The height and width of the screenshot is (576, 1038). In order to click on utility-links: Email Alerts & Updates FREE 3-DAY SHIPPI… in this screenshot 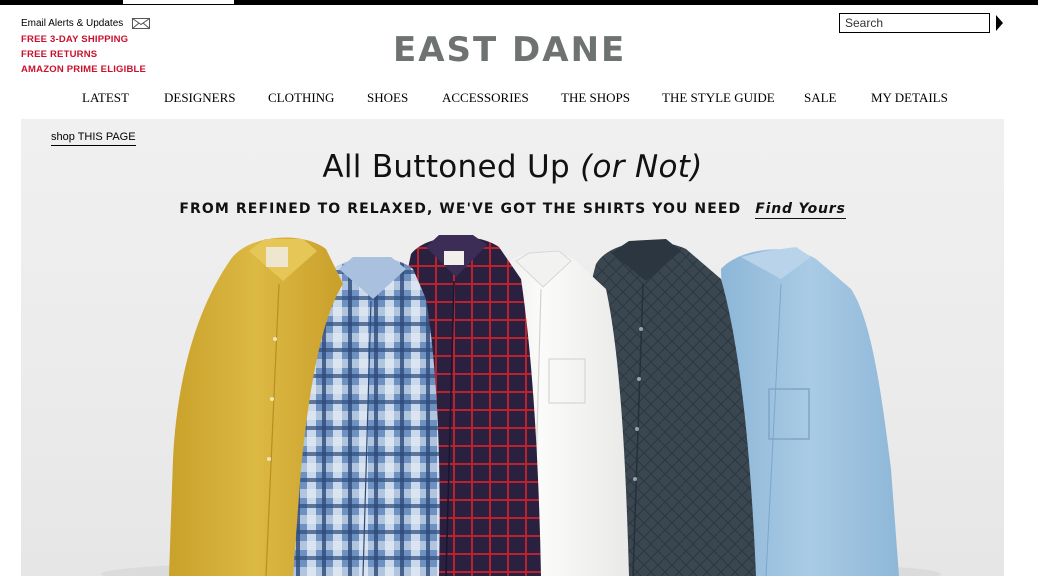, I will do `click(111, 46)`.